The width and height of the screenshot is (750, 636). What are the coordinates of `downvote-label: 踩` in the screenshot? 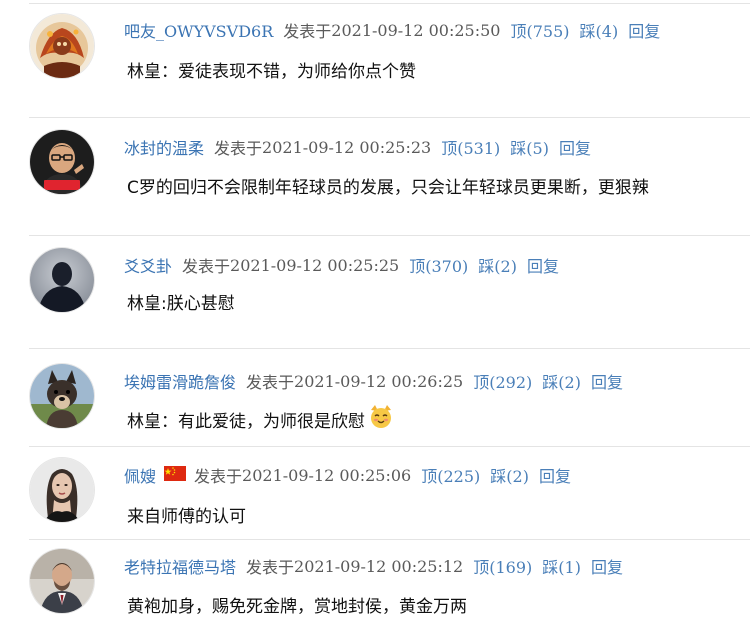 It's located at (550, 567).